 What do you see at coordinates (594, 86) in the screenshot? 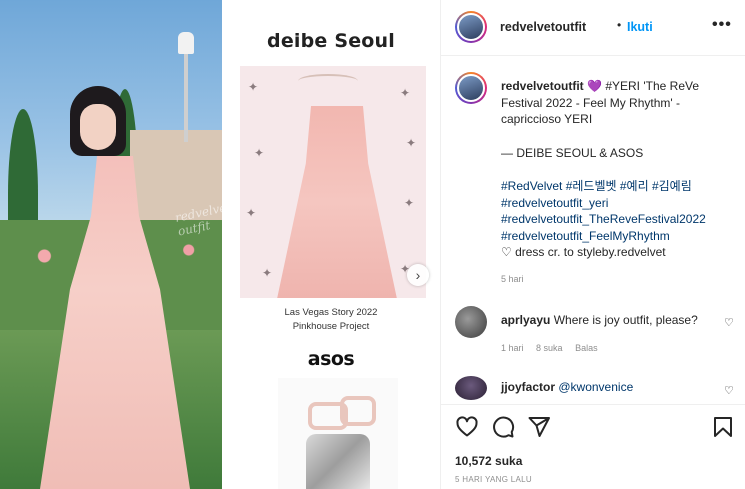
I see `purple-heart-emoji: 💜` at bounding box center [594, 86].